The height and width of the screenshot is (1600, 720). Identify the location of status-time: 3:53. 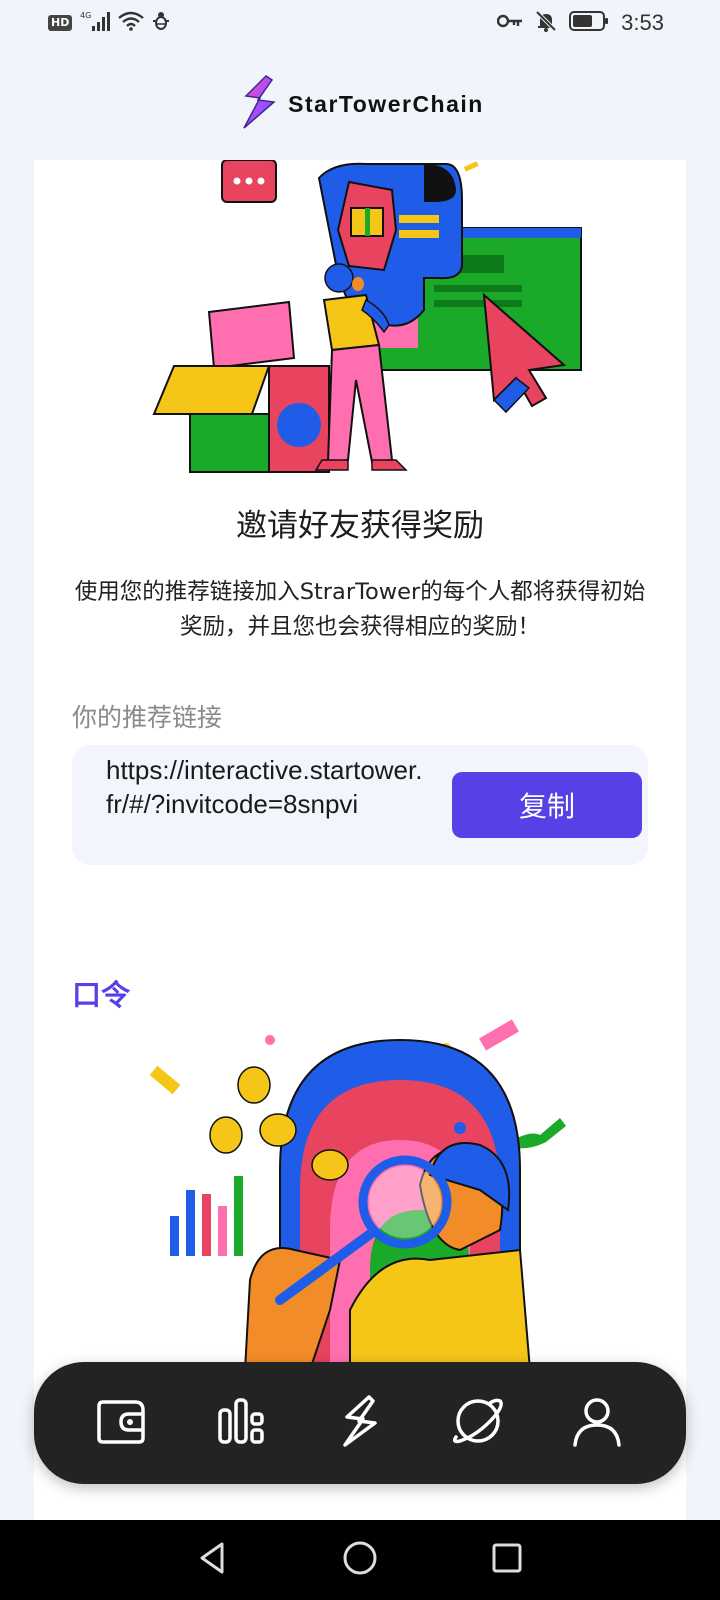
(642, 22).